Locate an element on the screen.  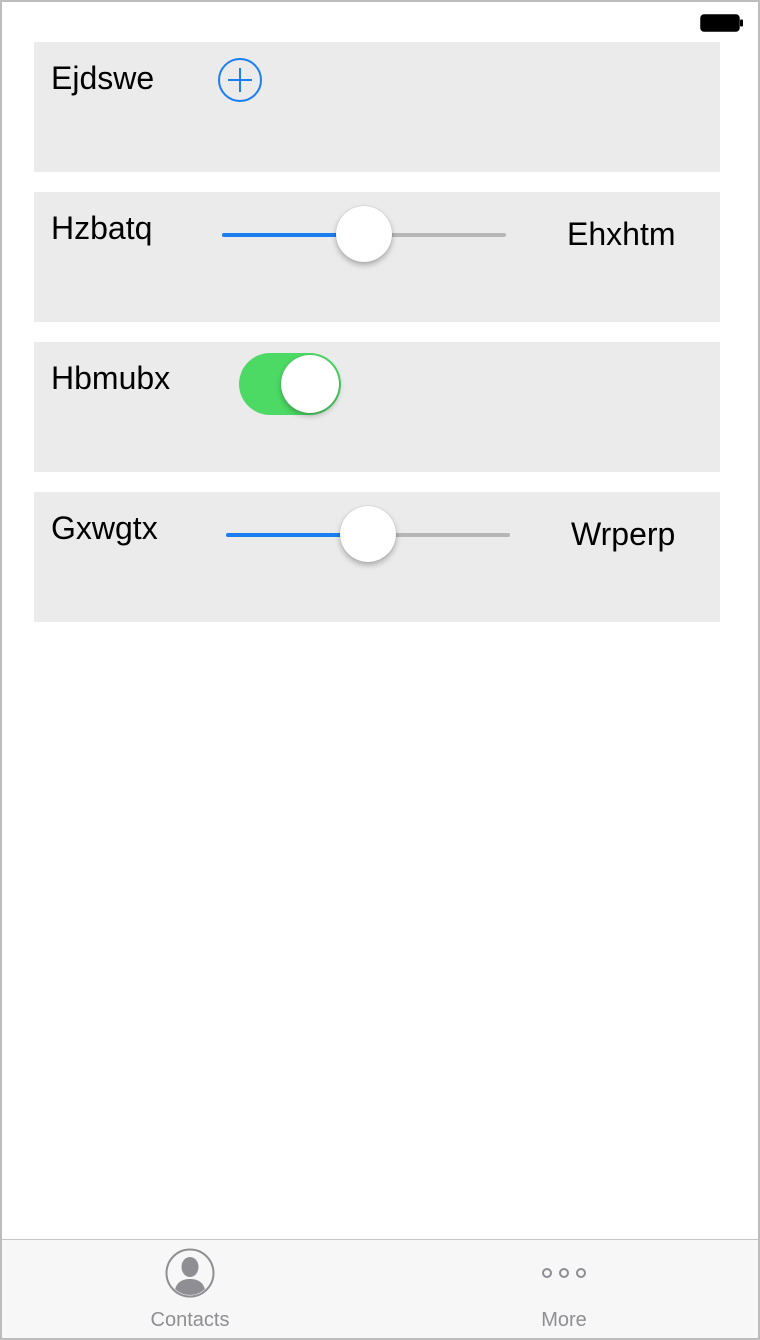
card-hbmubx: Hbmubx is located at coordinates (377, 407).